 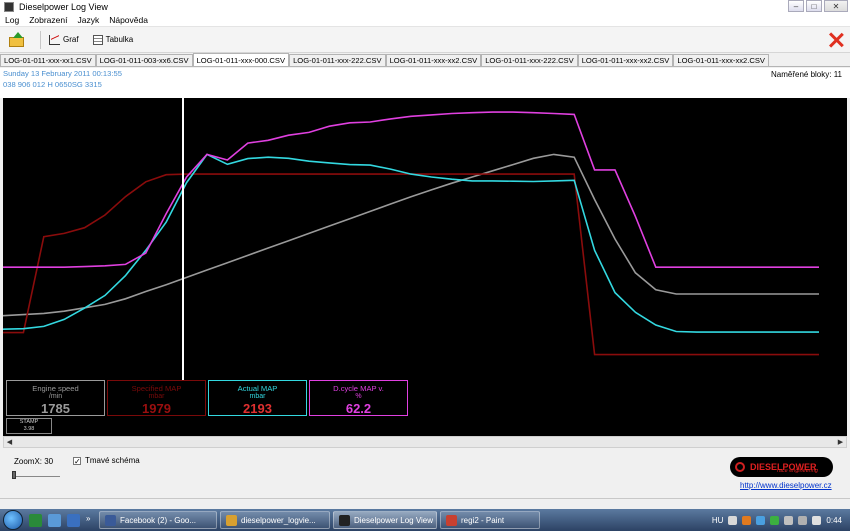 What do you see at coordinates (796, 6) in the screenshot?
I see `minimize-button: –` at bounding box center [796, 6].